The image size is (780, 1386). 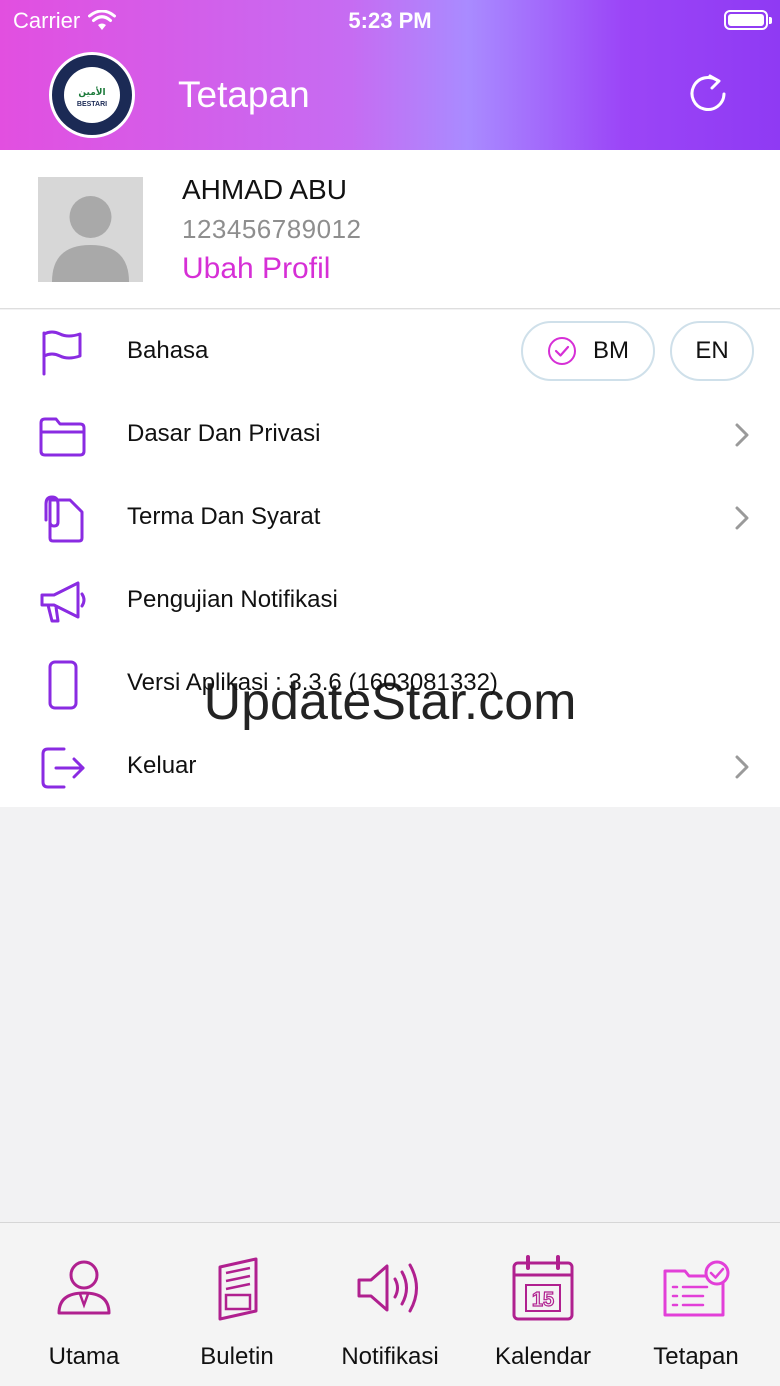 I want to click on document-clip-icon, so click(x=64, y=519).